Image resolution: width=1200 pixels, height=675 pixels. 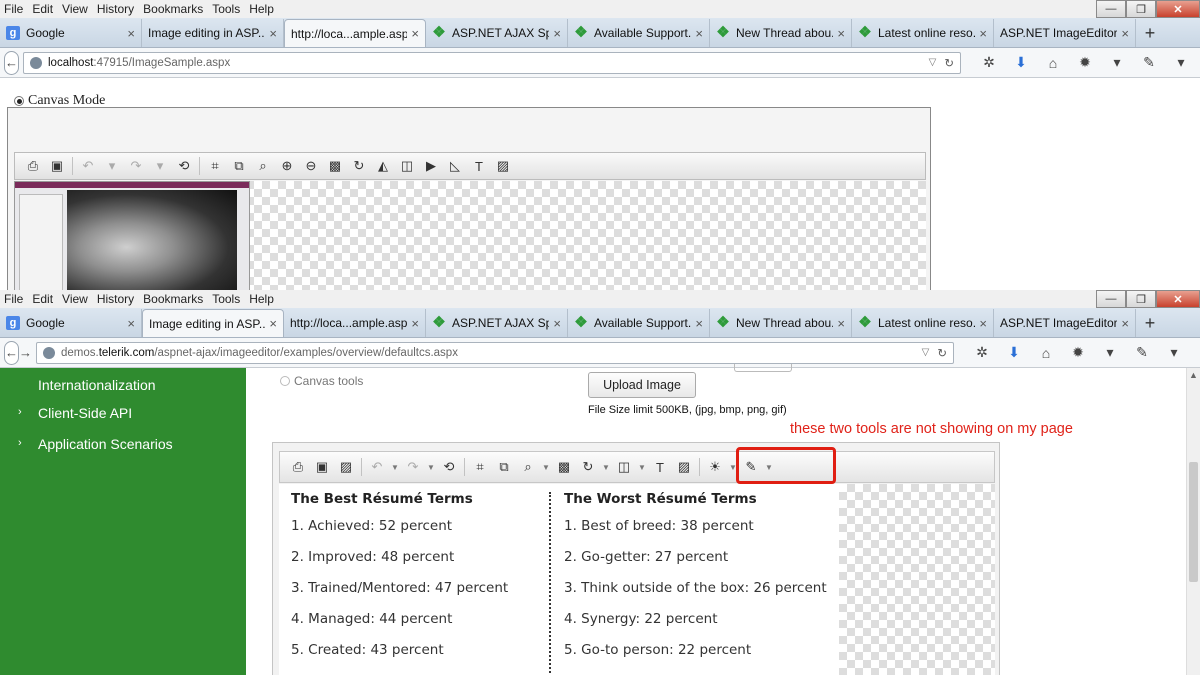 I want to click on new-tab-button: +, so click(x=1150, y=323).